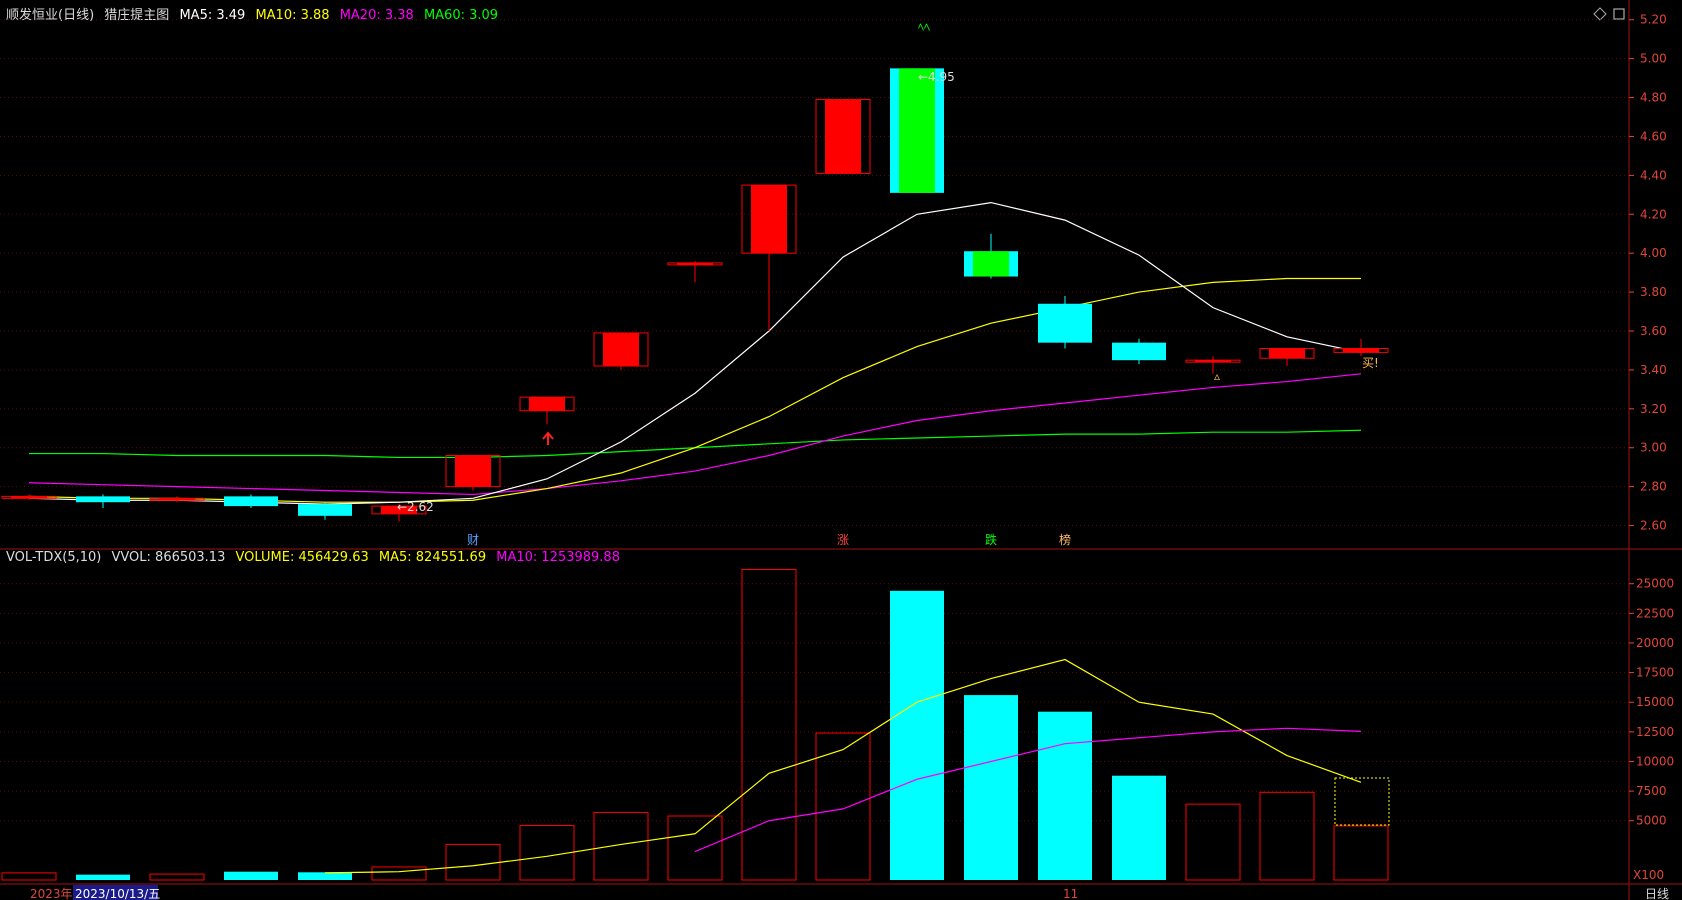  Describe the element at coordinates (1655, 761) in the screenshot. I see `volume-tick-label: 10000` at that location.